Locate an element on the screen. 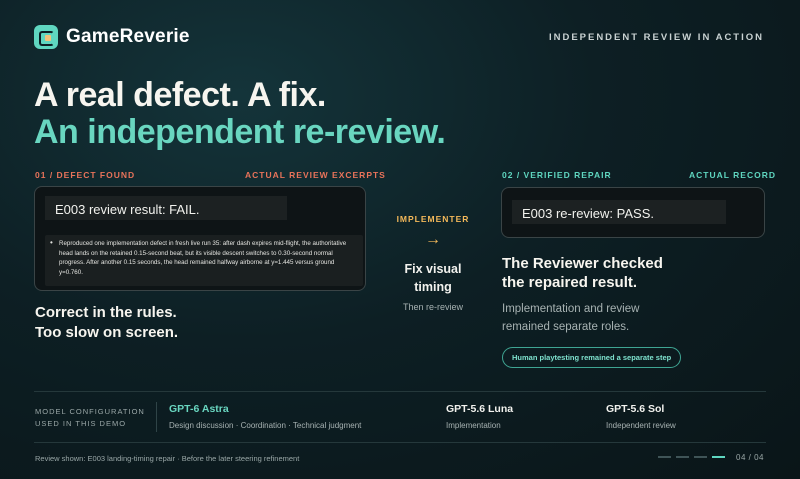  config-separator is located at coordinates (156, 417).